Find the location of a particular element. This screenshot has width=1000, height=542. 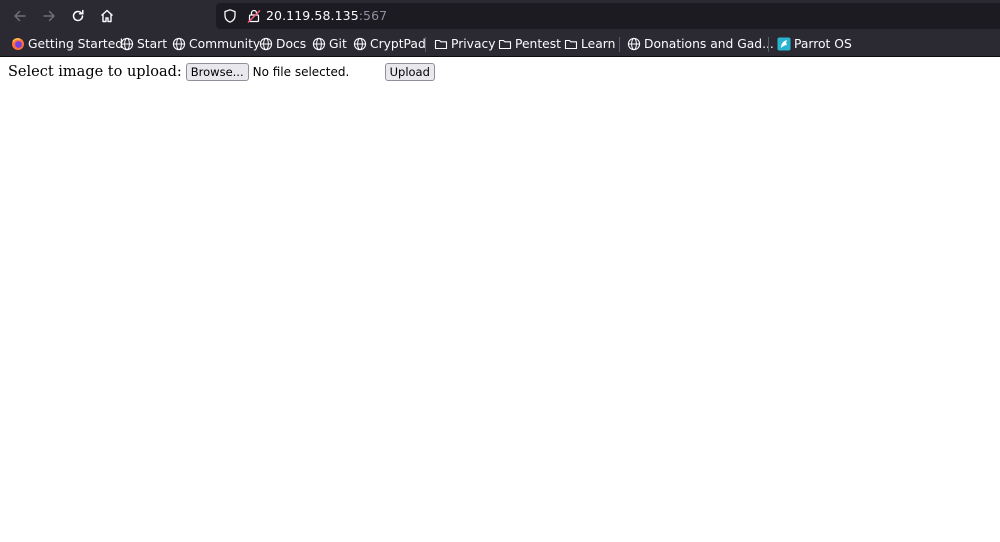

forward-button is located at coordinates (49, 16).